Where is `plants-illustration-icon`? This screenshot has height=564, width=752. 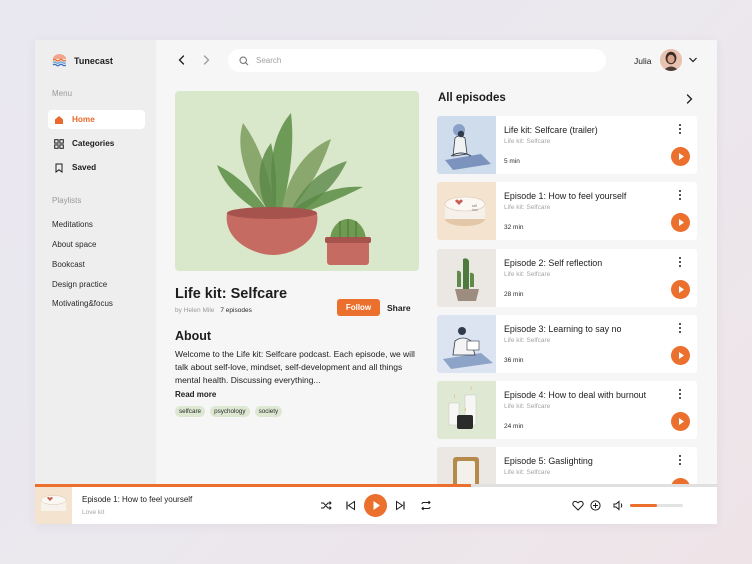 plants-illustration-icon is located at coordinates (294, 189).